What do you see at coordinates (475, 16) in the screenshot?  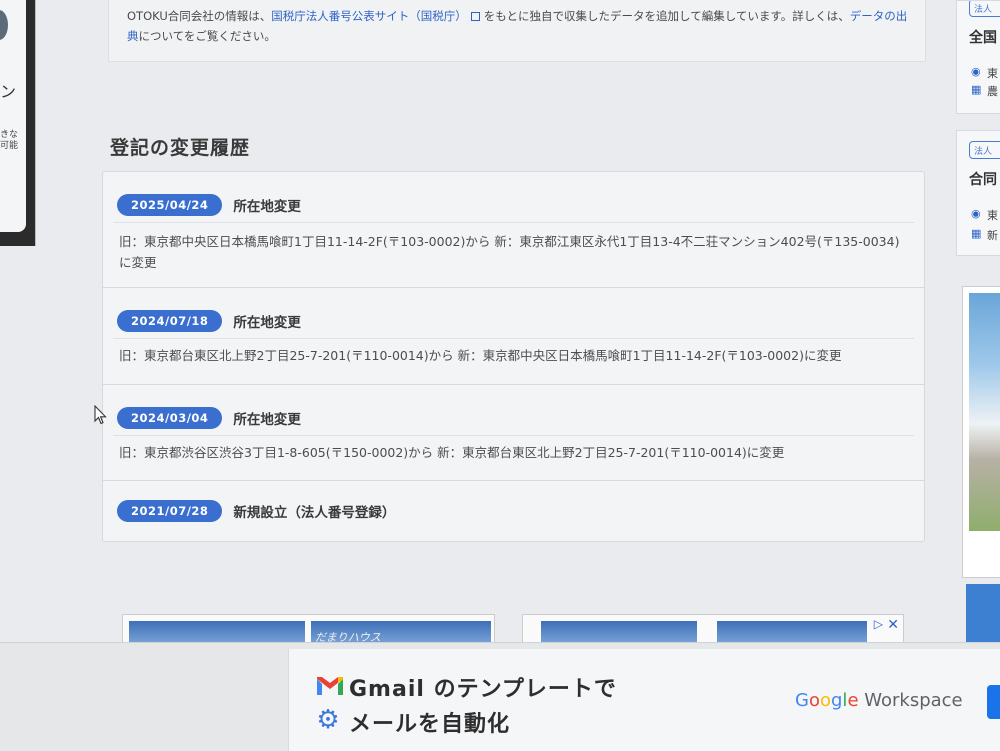 I see `external-link-icon` at bounding box center [475, 16].